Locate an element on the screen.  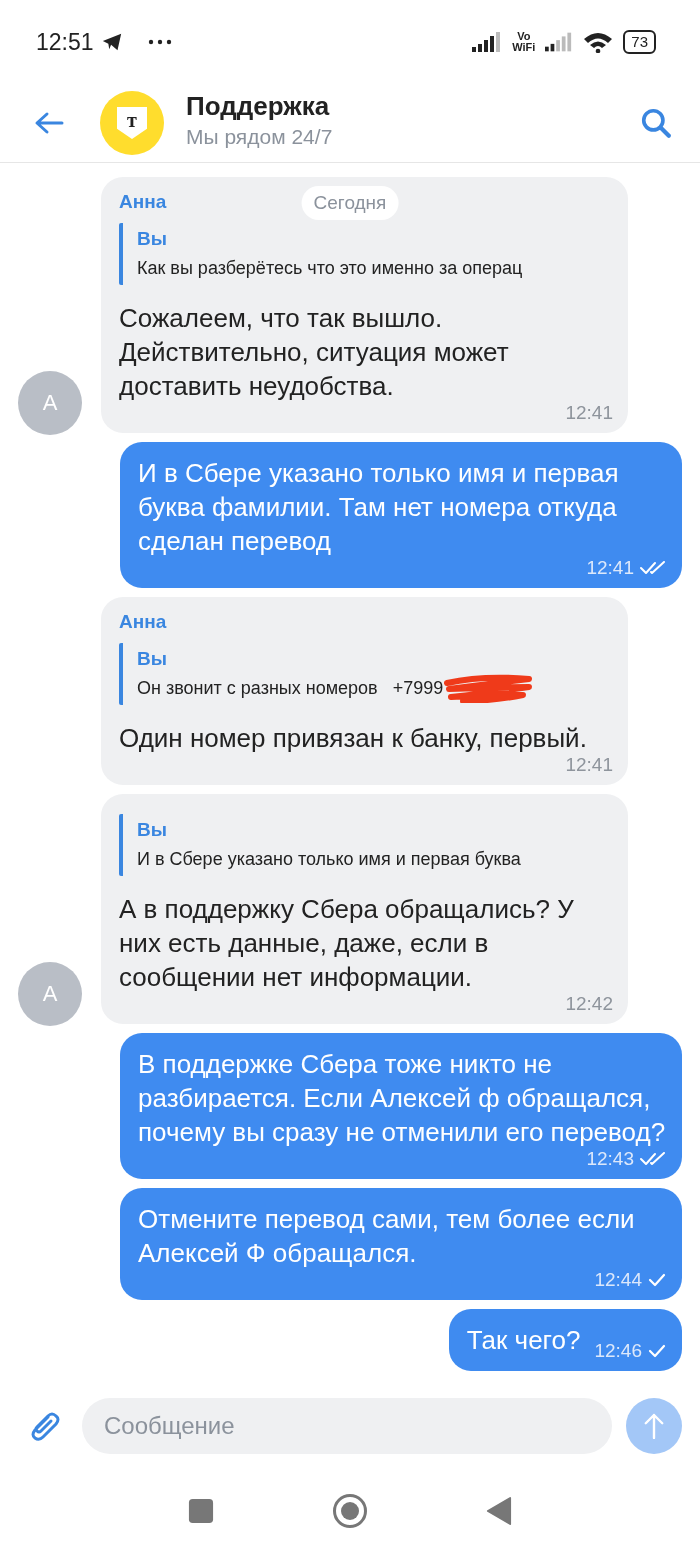
message-text: И в Сбере указано только имя и первая буква фамилии. Там нет номера откуда сделан перевод is located at coordinates (379, 507).